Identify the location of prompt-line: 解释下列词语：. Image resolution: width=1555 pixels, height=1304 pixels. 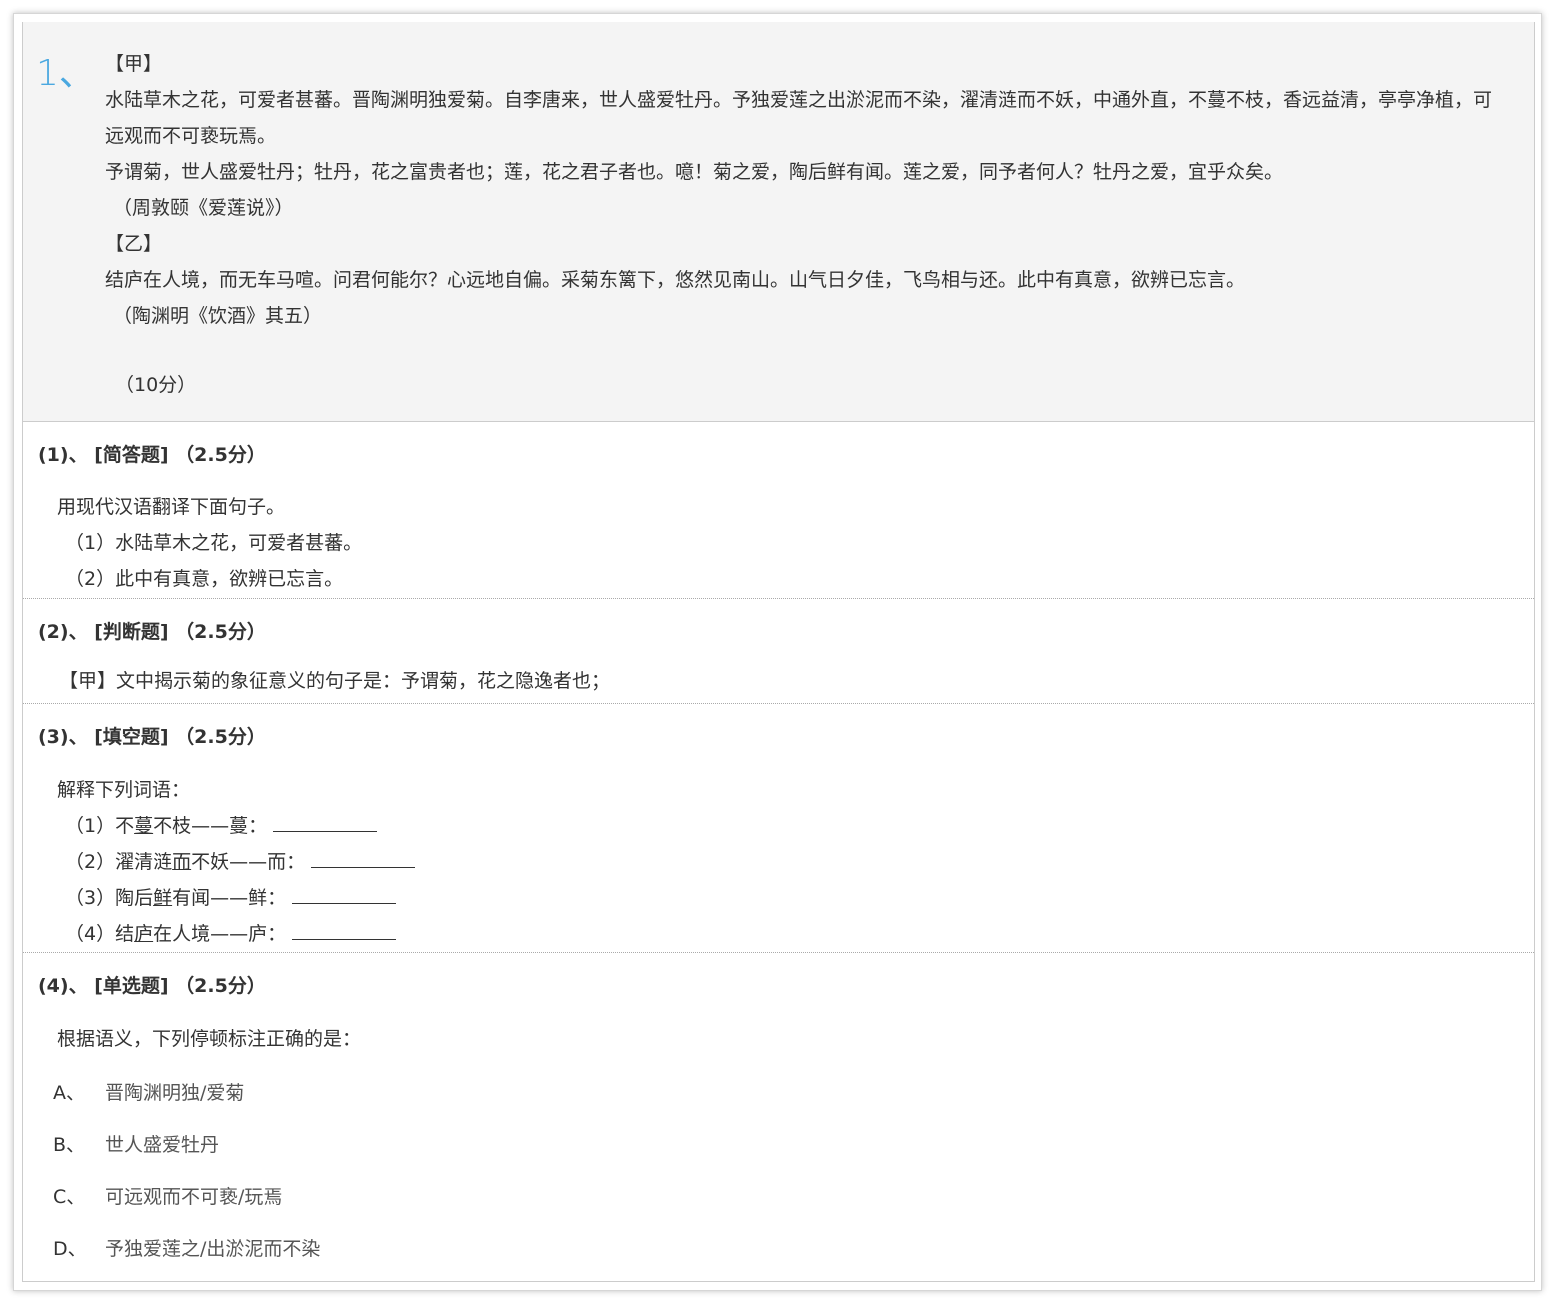
(124, 790).